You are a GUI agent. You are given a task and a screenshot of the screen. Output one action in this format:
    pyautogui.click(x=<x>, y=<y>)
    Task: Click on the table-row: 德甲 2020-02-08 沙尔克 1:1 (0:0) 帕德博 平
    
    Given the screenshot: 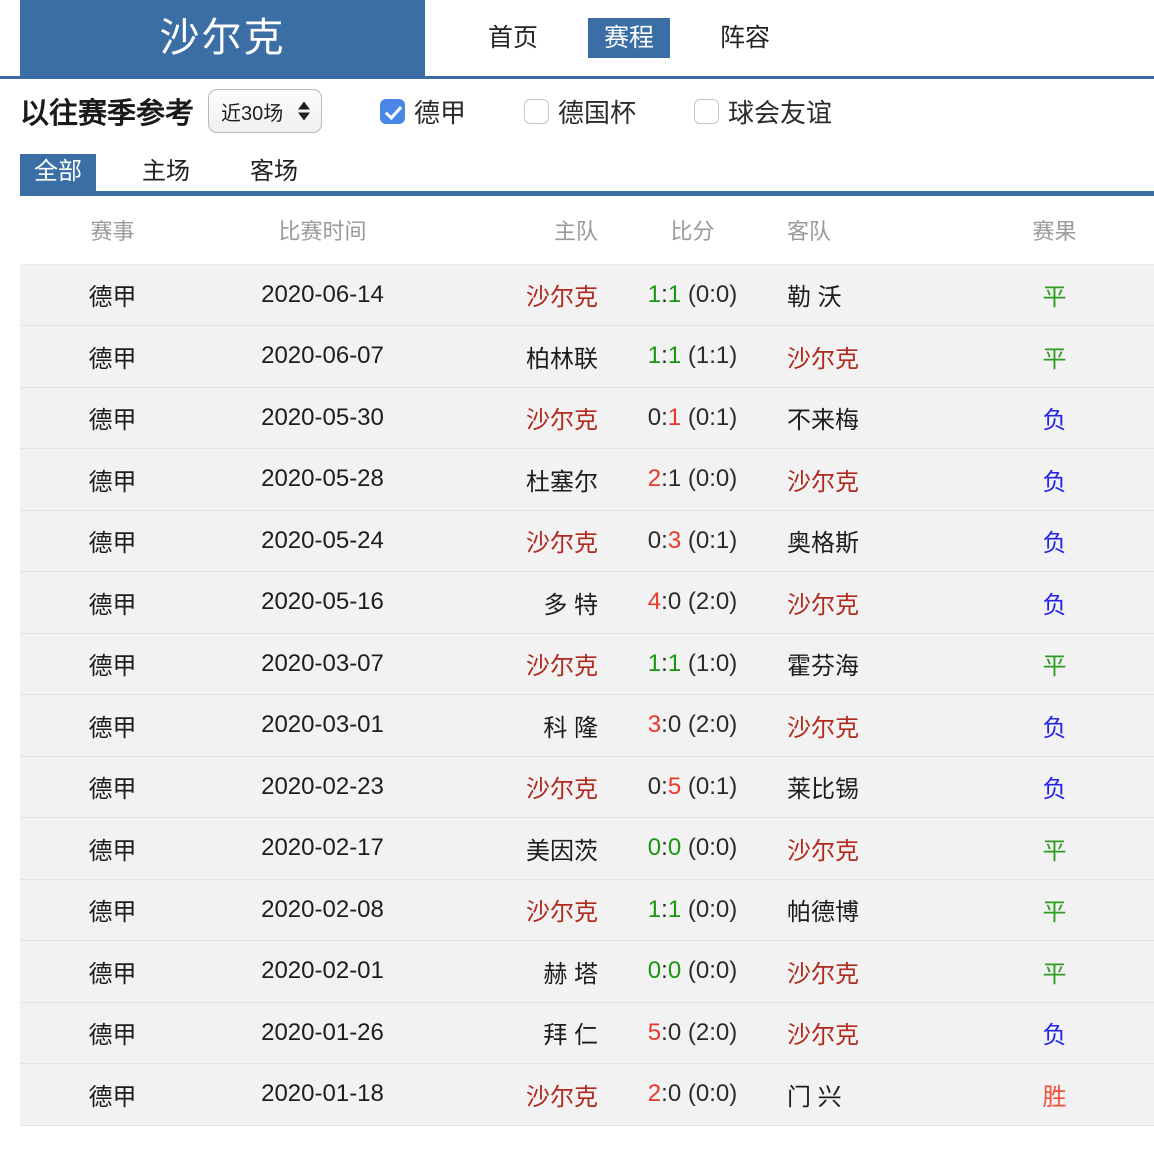 What is the action you would take?
    pyautogui.click(x=587, y=910)
    